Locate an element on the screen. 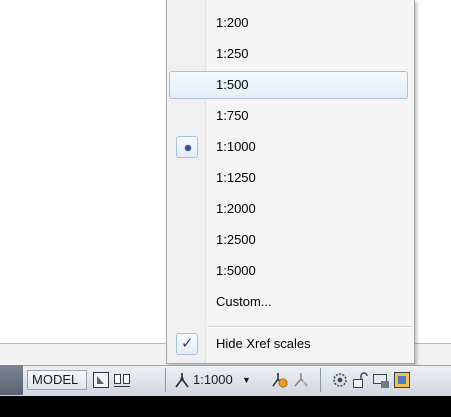 The width and height of the screenshot is (451, 417). lock-icon is located at coordinates (360, 380).